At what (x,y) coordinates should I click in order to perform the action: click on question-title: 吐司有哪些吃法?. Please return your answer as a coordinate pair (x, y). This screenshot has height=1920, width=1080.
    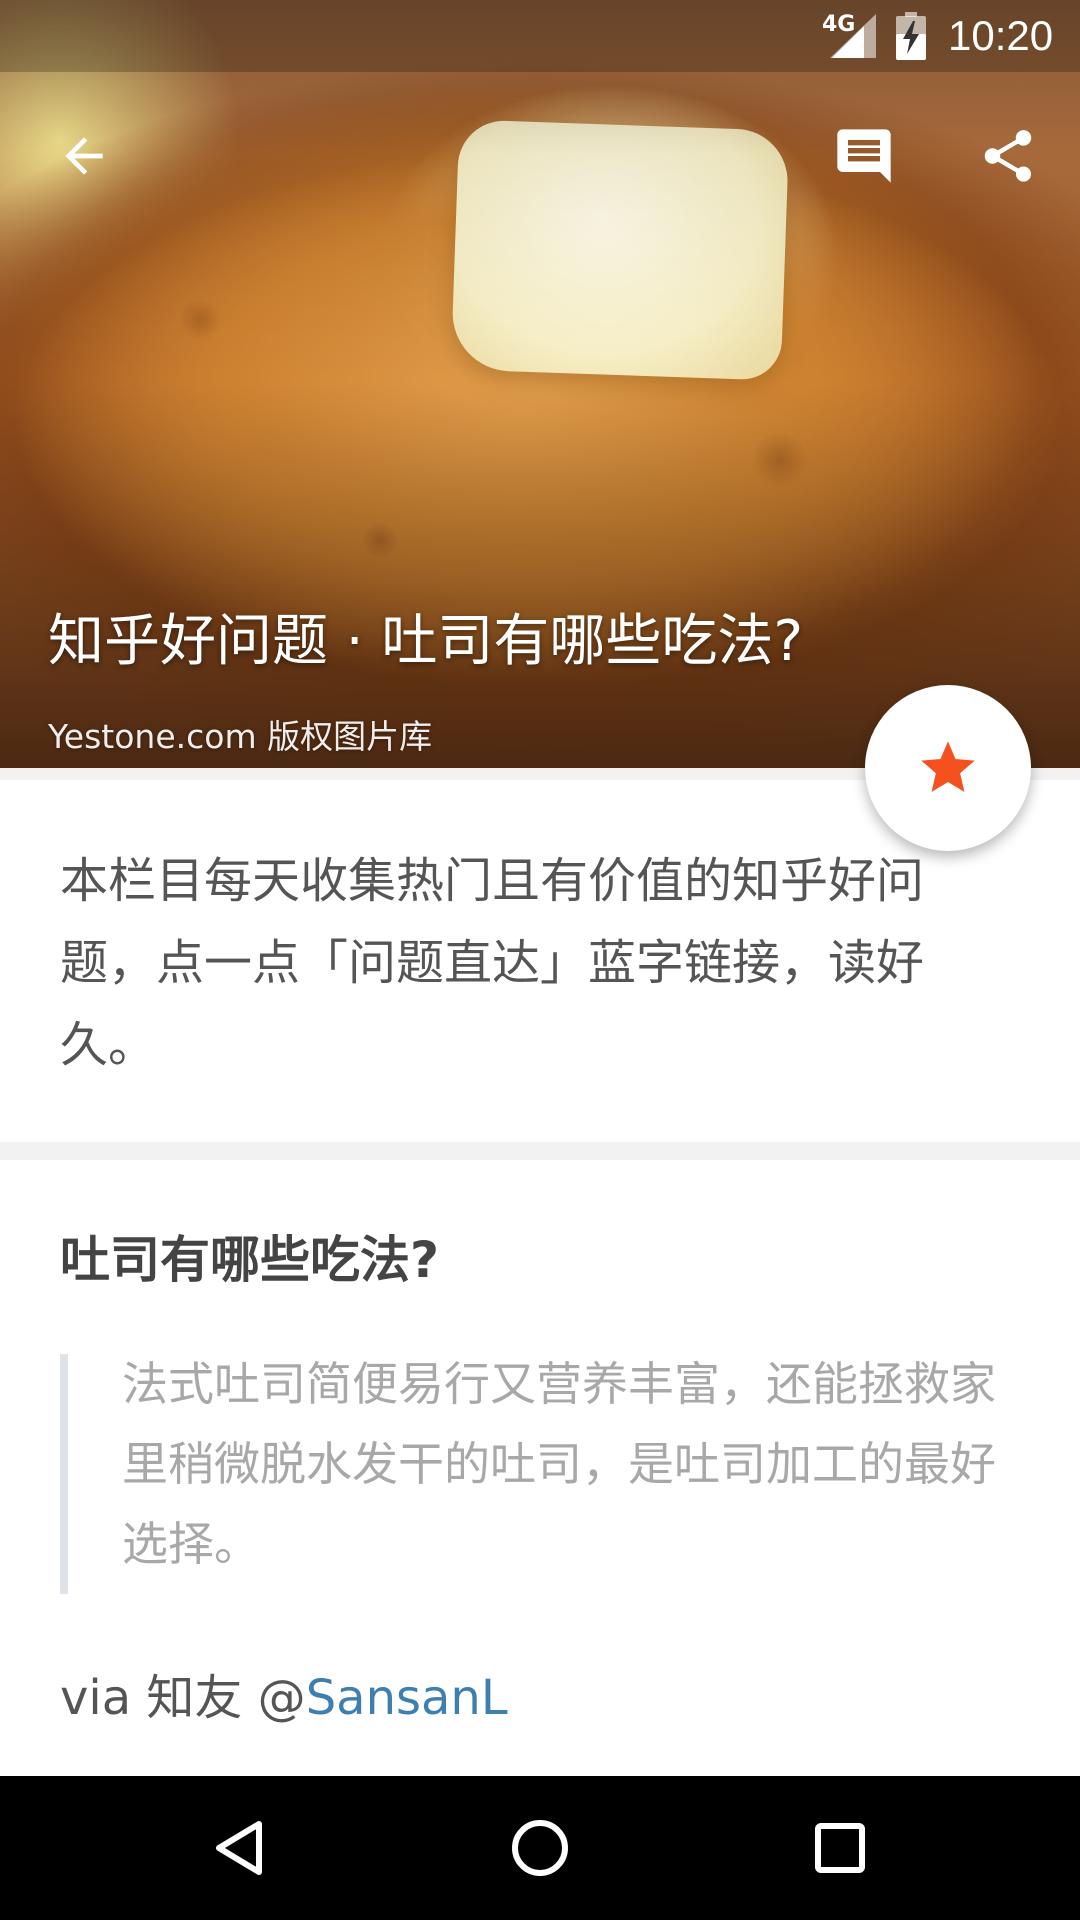
    Looking at the image, I should click on (250, 1260).